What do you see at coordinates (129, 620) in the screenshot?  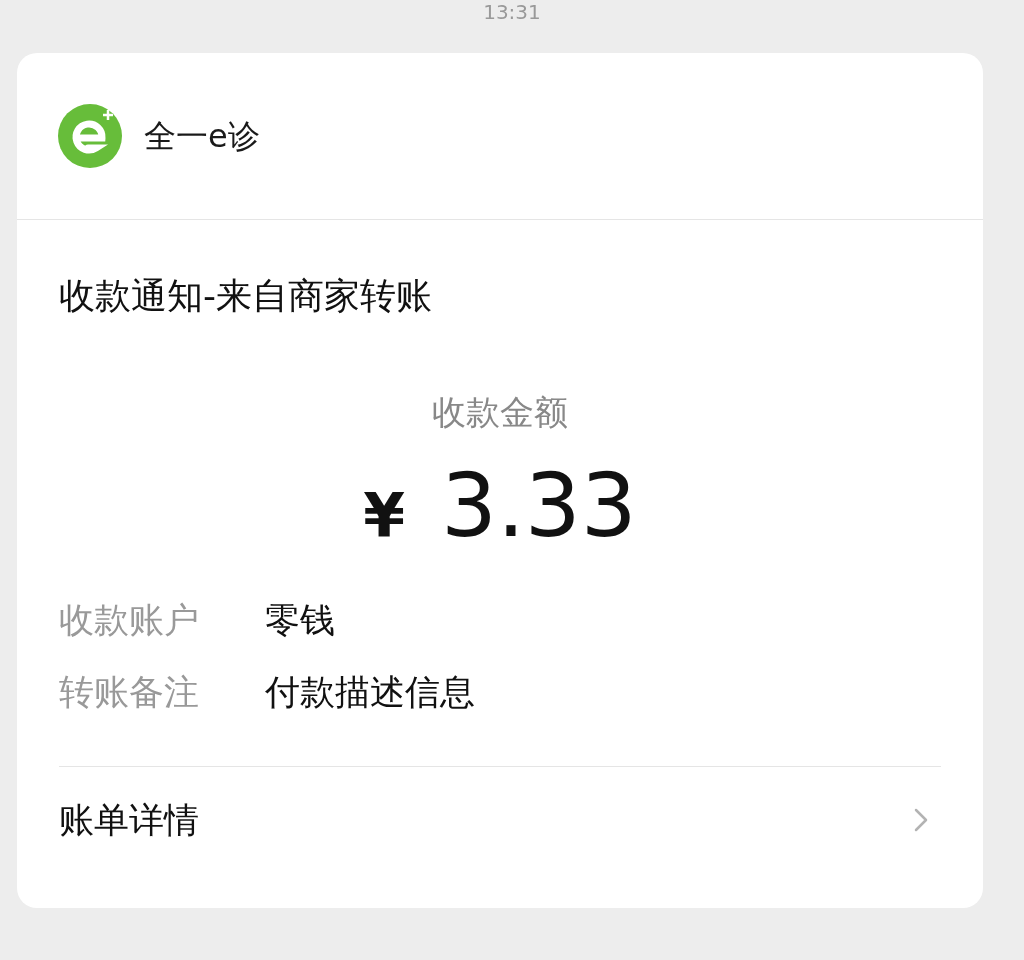 I see `field-label: 收款账户` at bounding box center [129, 620].